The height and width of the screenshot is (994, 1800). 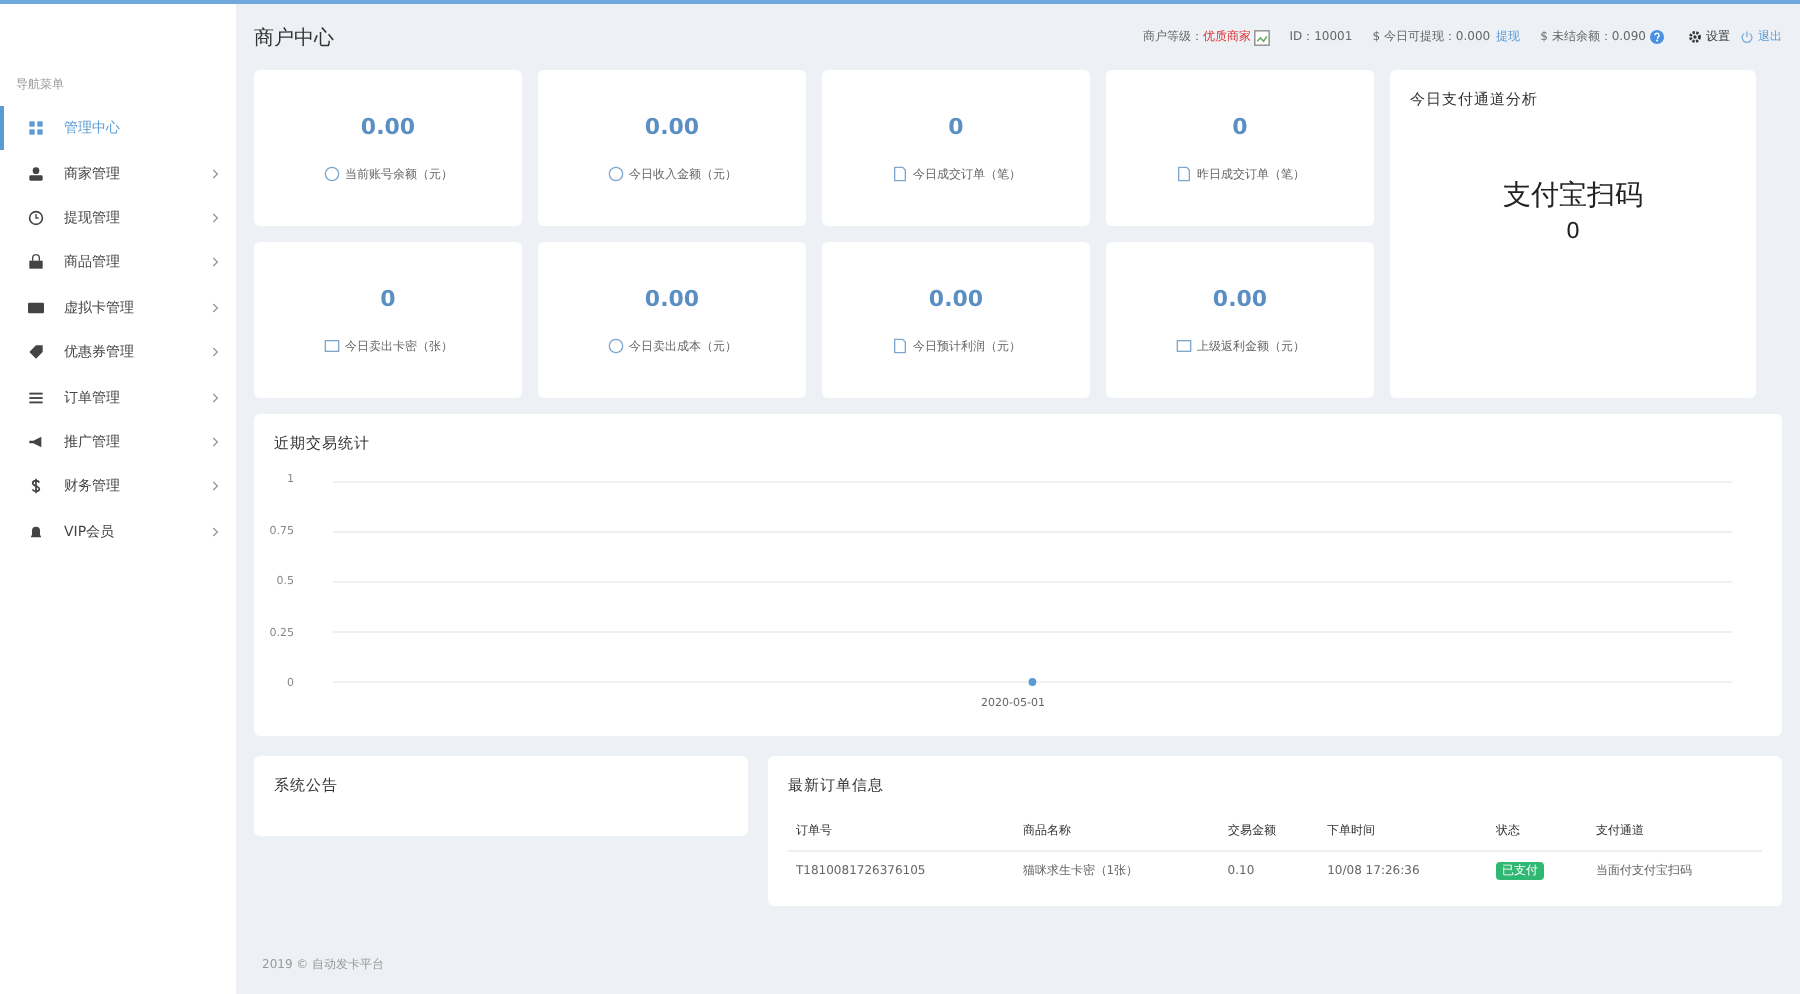 I want to click on bag-icon, so click(x=36, y=262).